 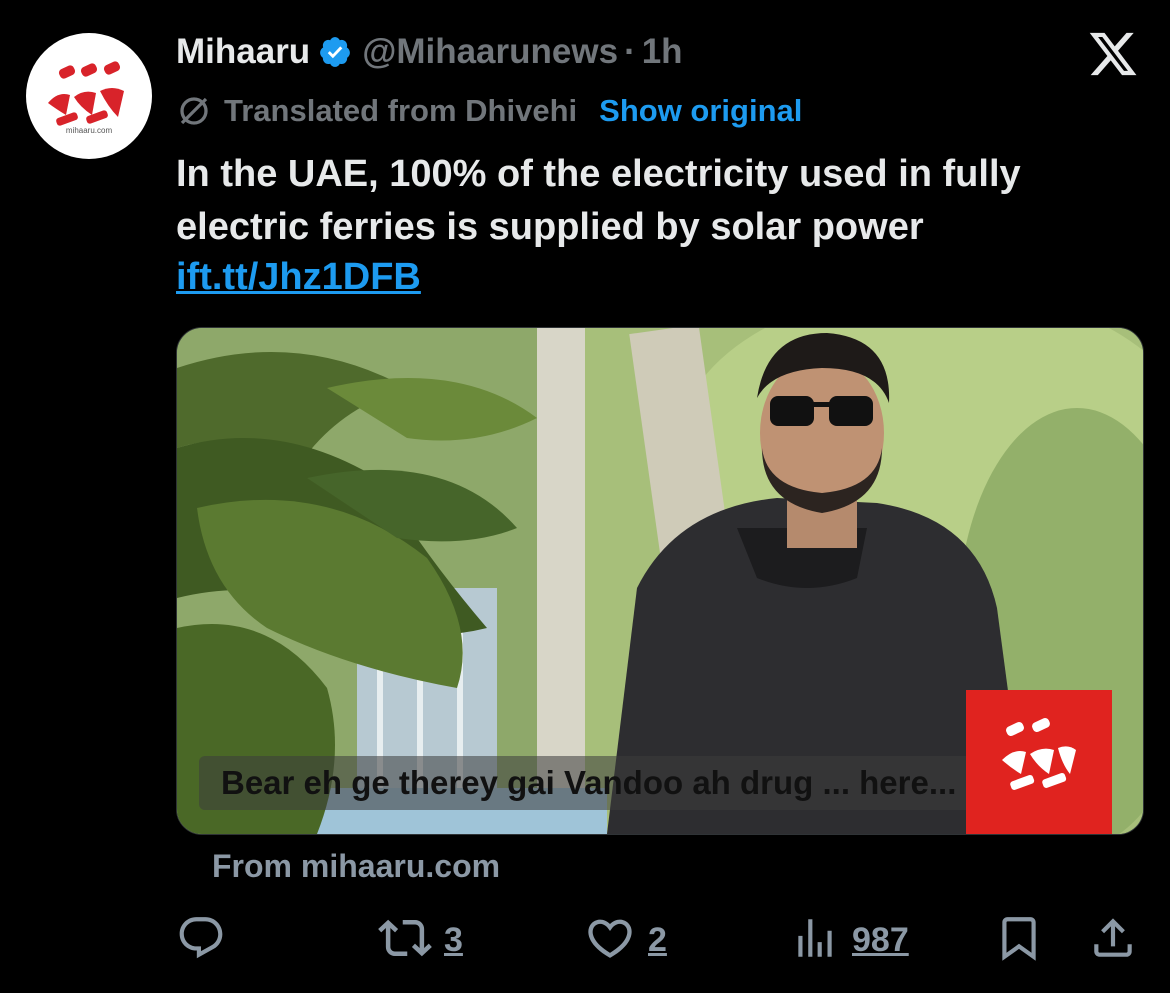 What do you see at coordinates (401, 110) in the screenshot?
I see `translated-label: Translated from Dhivehi` at bounding box center [401, 110].